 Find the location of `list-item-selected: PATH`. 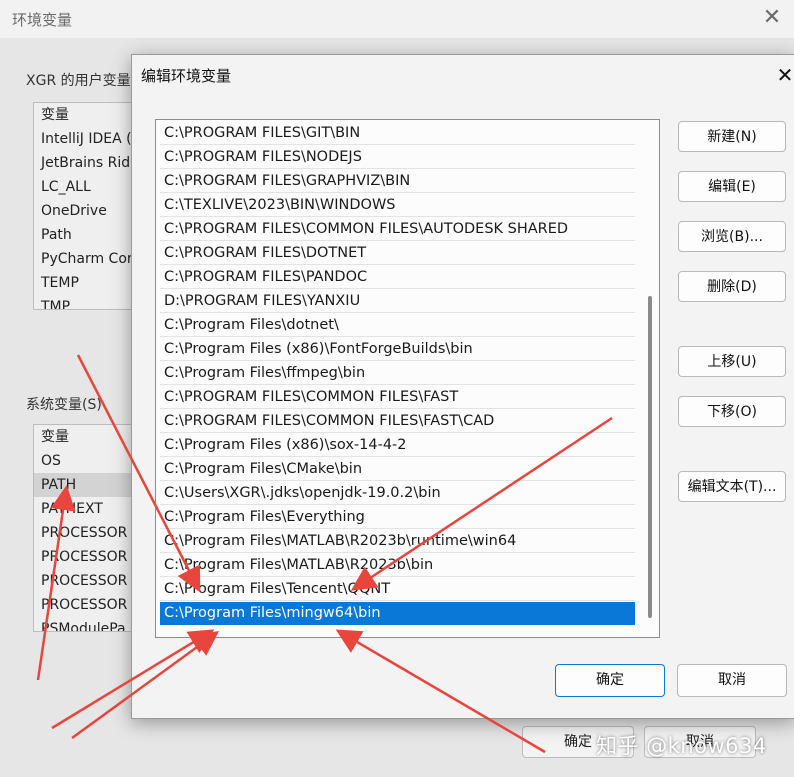

list-item-selected: PATH is located at coordinates (89, 485).